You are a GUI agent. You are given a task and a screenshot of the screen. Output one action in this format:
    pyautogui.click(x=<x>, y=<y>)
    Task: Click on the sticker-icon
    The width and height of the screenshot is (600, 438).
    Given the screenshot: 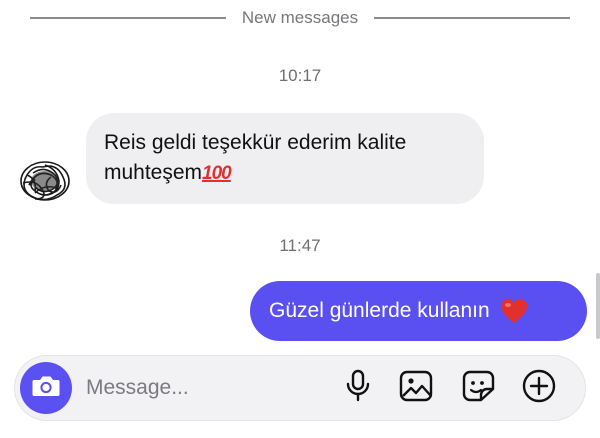 What is the action you would take?
    pyautogui.click(x=478, y=388)
    